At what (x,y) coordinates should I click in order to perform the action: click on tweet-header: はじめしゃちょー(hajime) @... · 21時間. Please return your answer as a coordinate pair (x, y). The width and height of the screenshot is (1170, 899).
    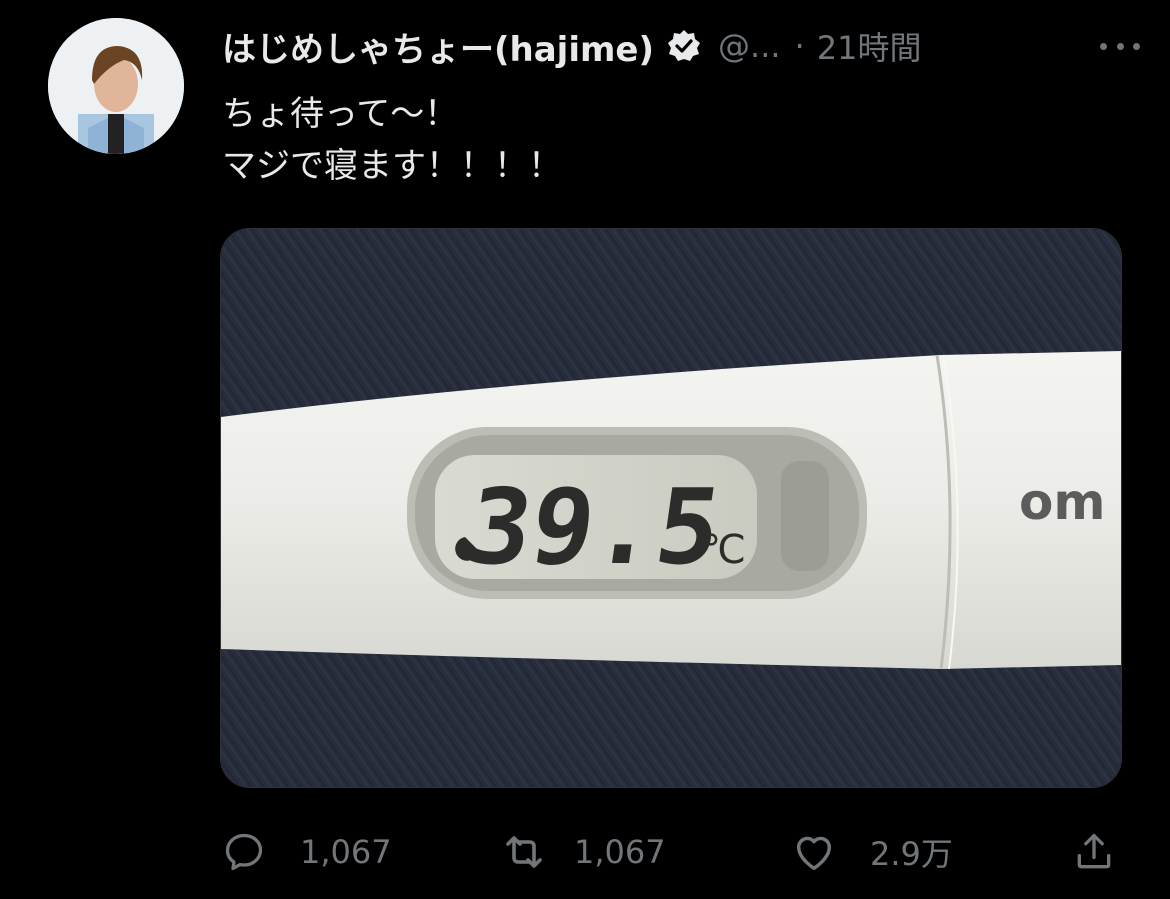
    Looking at the image, I should click on (686, 46).